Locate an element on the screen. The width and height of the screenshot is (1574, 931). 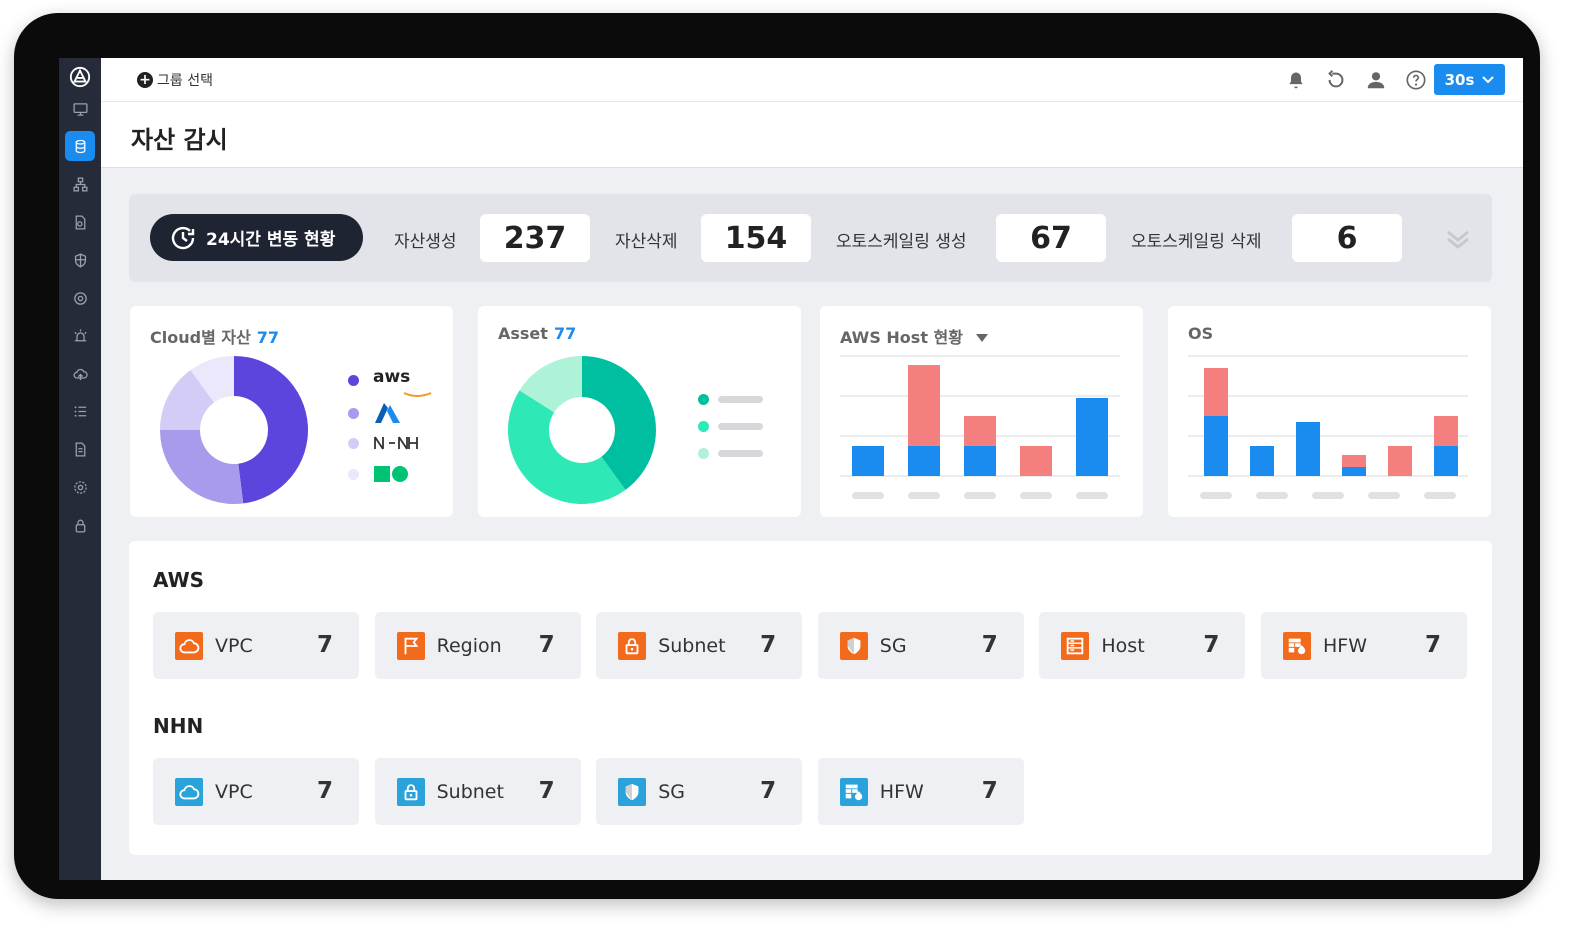
sidebar-item-documents is located at coordinates (80, 222).